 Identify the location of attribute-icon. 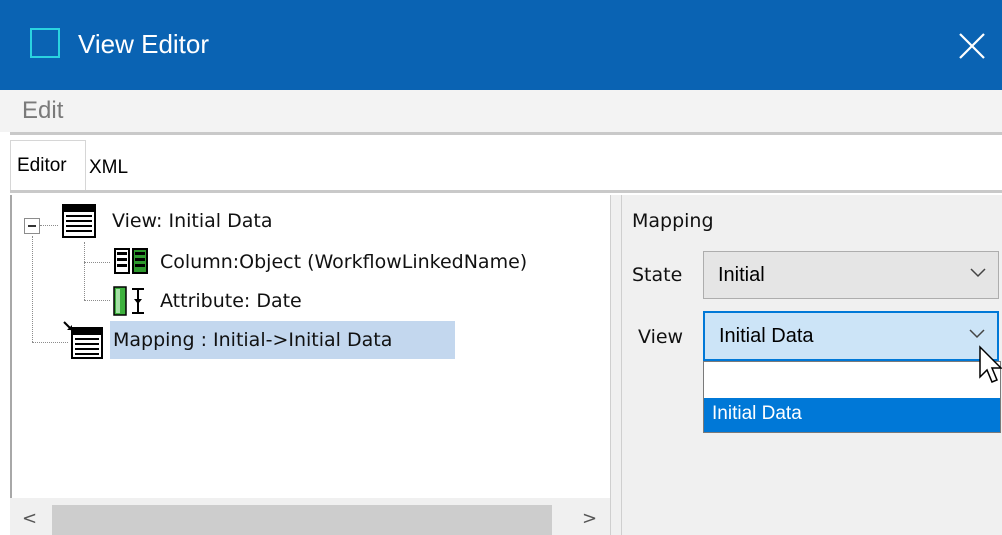
(128, 301).